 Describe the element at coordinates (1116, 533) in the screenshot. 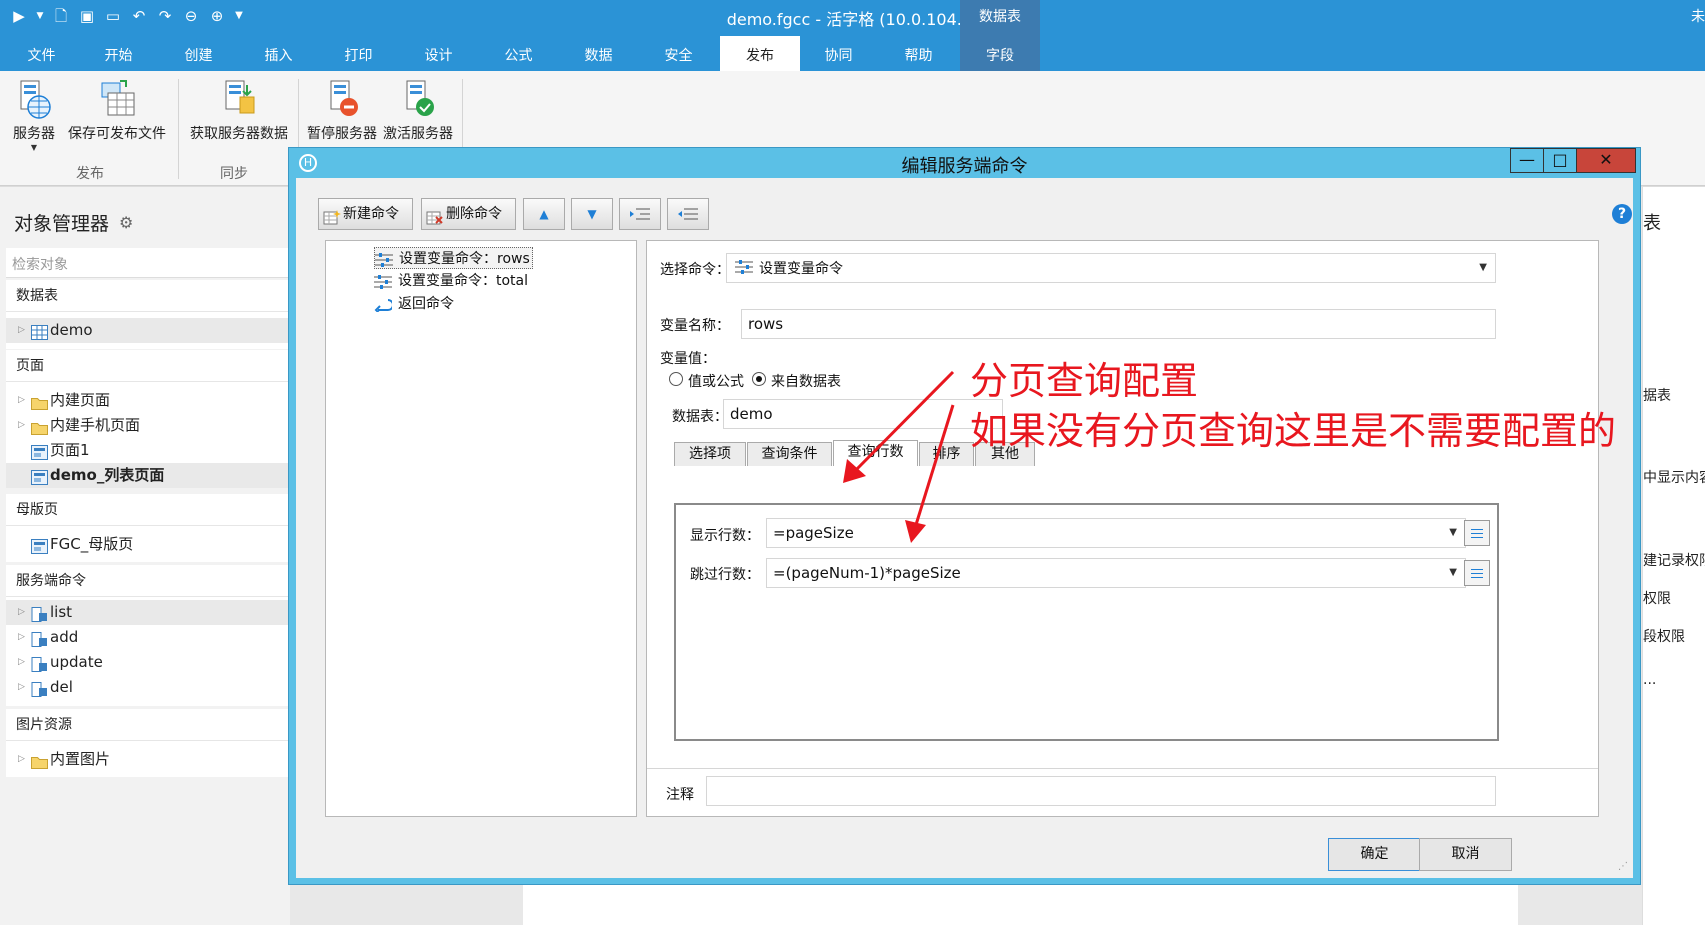

I see `show-rows-input: =pageSize ▼` at that location.